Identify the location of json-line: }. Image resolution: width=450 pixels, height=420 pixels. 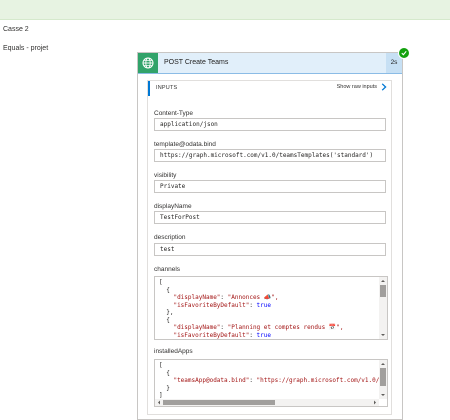
(164, 388).